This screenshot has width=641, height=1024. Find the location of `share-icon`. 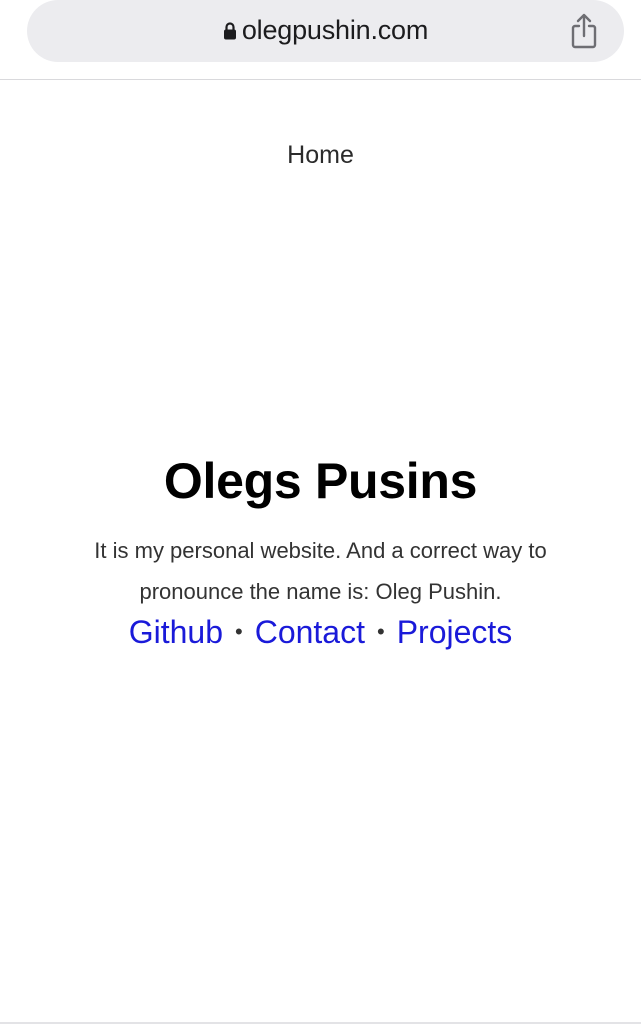

share-icon is located at coordinates (584, 31).